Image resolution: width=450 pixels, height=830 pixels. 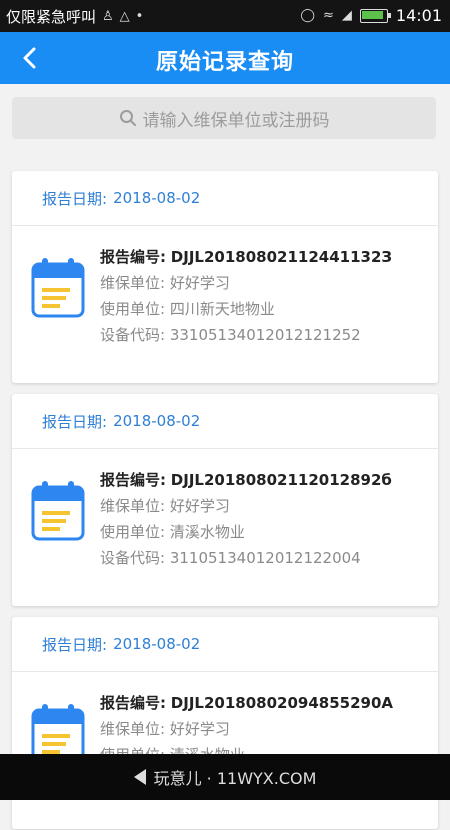 I want to click on user-unit-row: 使用单位: 清溪水物业, so click(x=246, y=532).